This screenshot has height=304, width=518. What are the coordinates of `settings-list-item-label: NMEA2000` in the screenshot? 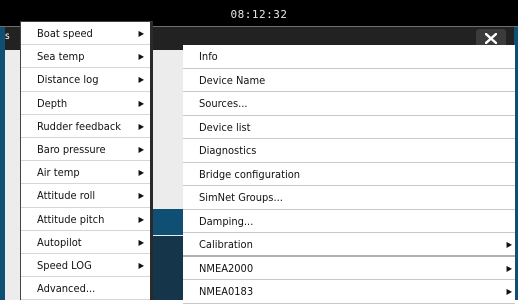 It's located at (226, 268).